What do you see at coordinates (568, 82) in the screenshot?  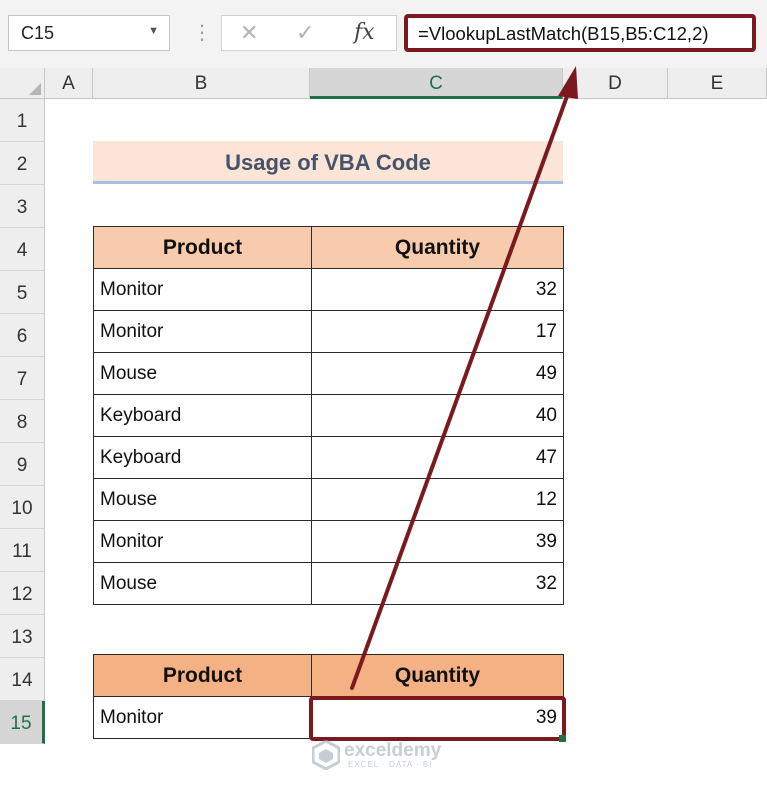 I see `arrow-head-icon` at bounding box center [568, 82].